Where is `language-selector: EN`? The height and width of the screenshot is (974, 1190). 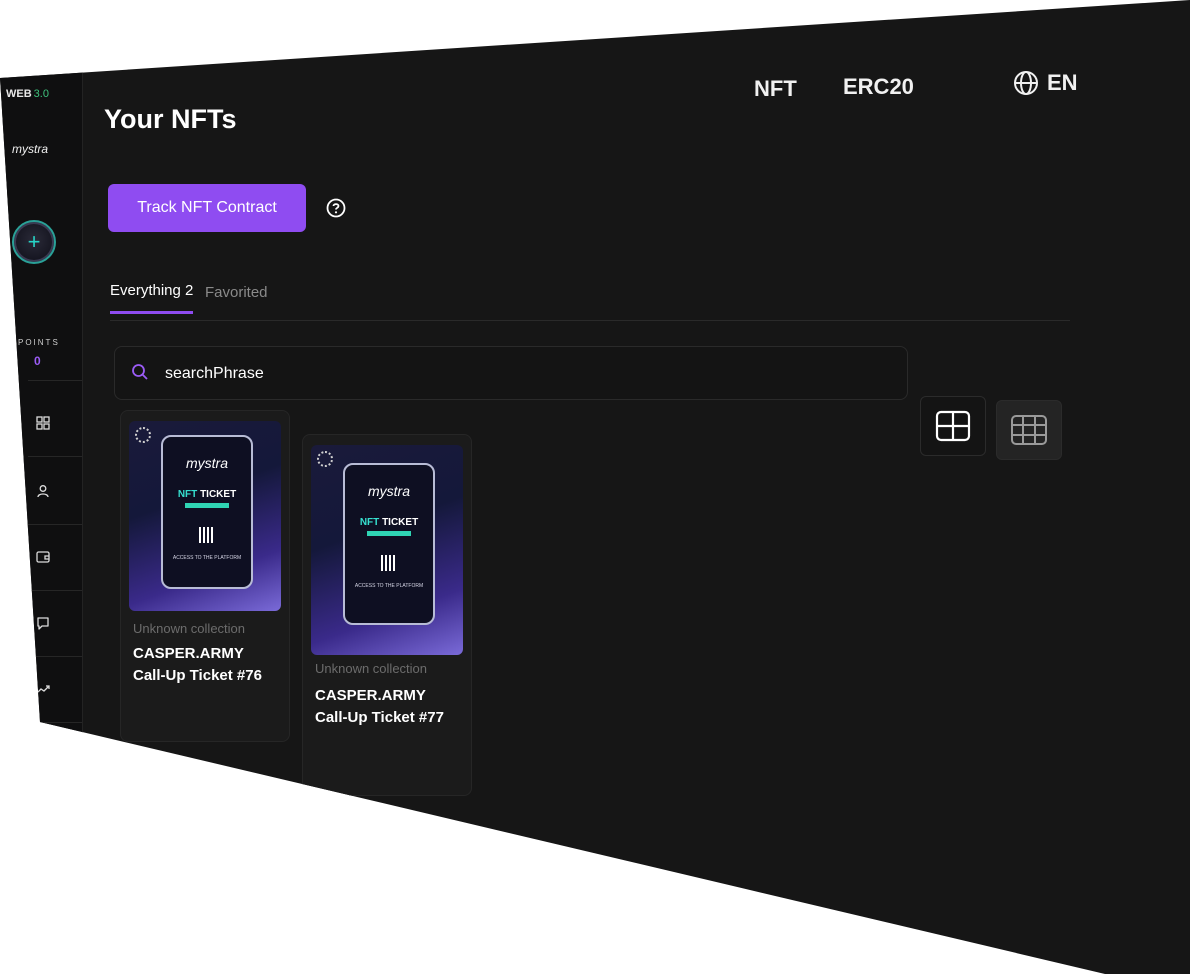 language-selector: EN is located at coordinates (1045, 83).